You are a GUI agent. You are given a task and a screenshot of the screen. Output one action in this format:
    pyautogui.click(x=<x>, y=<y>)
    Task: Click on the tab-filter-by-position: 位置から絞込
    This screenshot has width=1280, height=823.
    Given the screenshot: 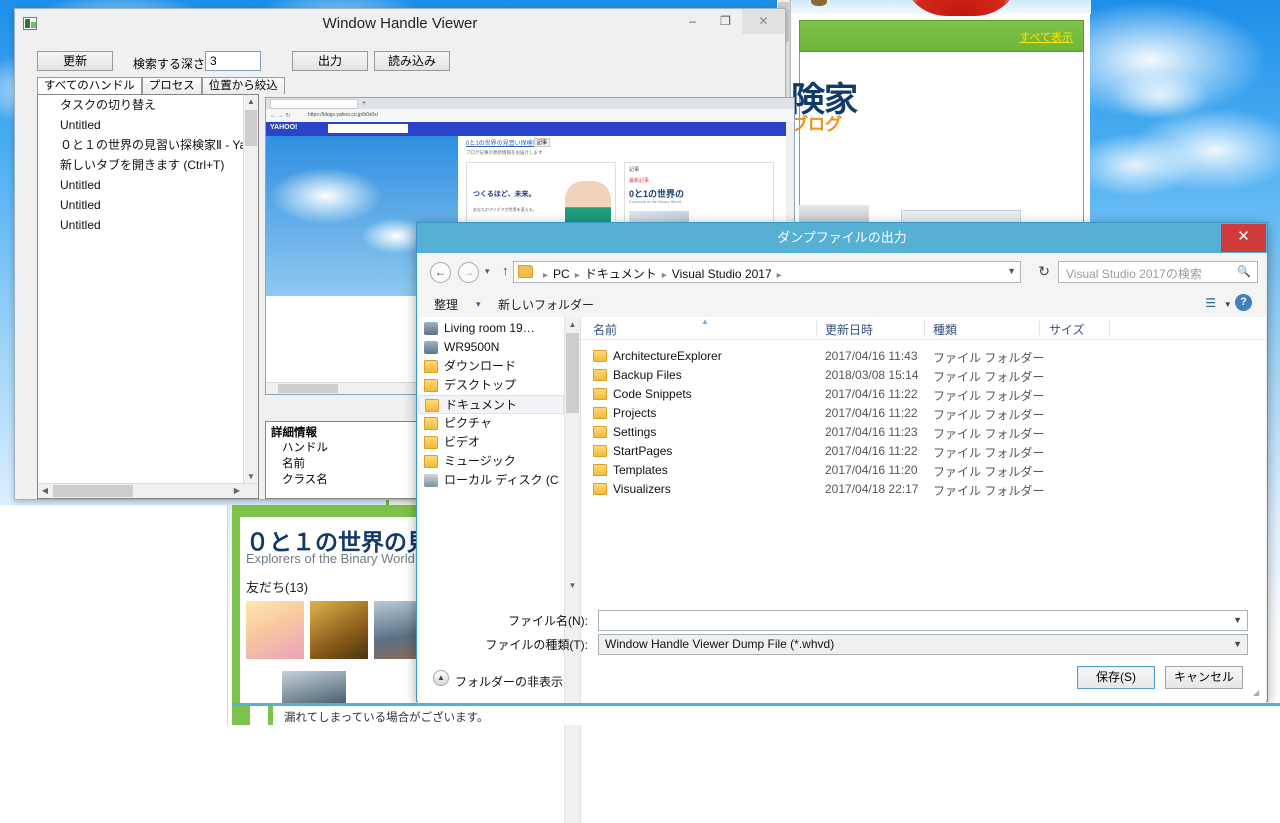 What is the action you would take?
    pyautogui.click(x=243, y=85)
    